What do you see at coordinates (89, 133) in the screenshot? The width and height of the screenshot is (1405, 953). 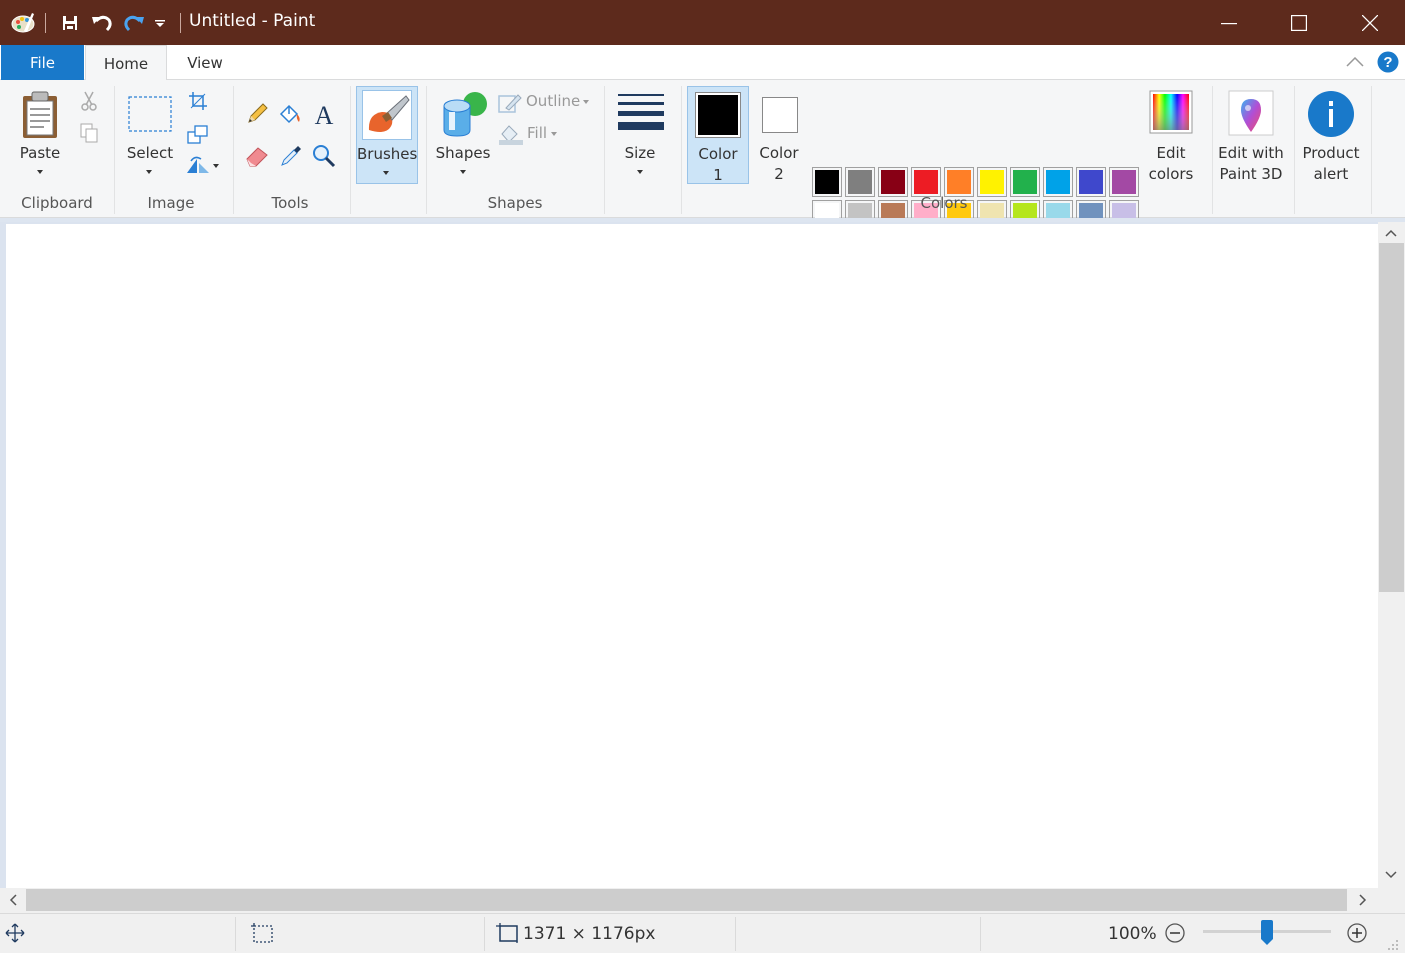 I see `copy-icon` at bounding box center [89, 133].